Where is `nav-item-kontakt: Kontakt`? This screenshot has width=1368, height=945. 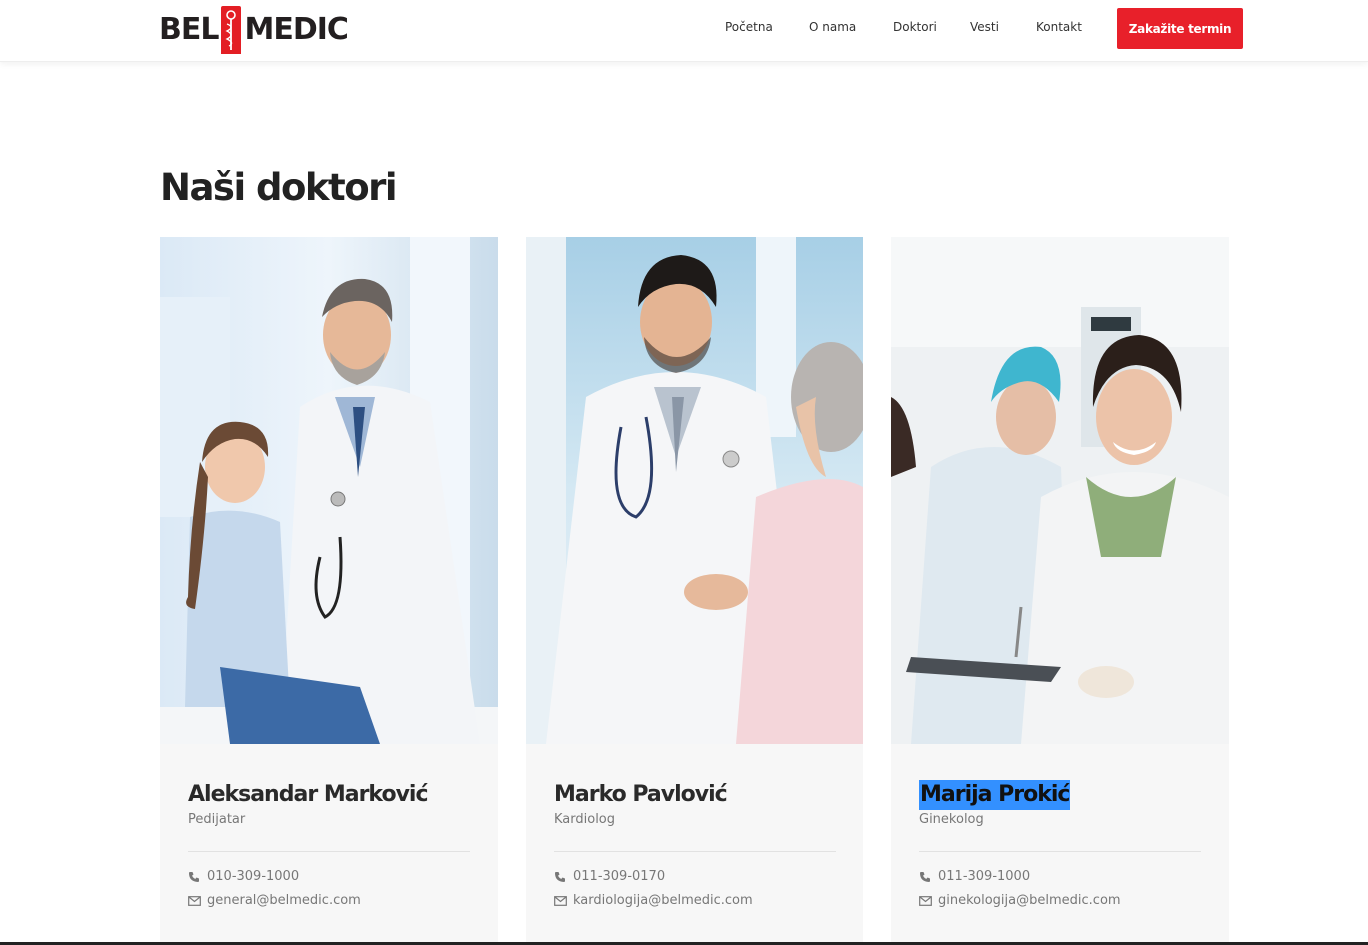
nav-item-kontakt: Kontakt is located at coordinates (1059, 27).